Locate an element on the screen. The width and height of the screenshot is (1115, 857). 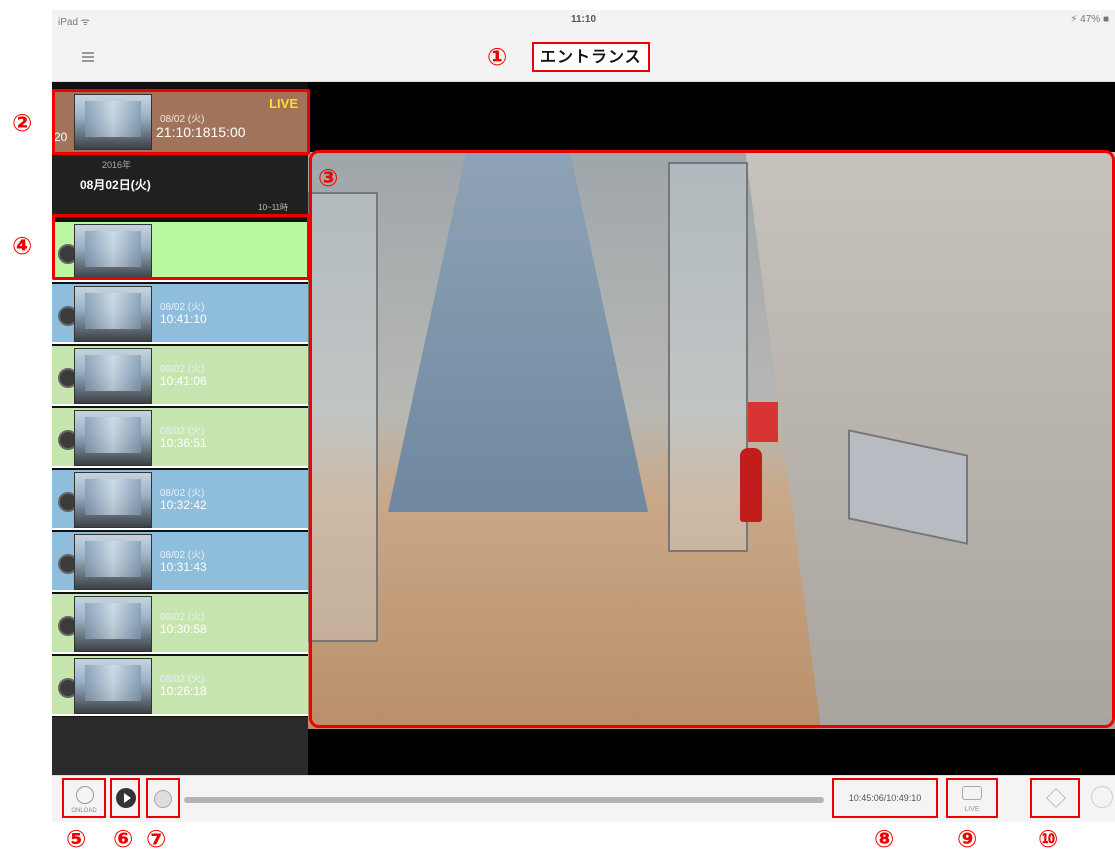
camera-title: エントランス is located at coordinates (591, 57).